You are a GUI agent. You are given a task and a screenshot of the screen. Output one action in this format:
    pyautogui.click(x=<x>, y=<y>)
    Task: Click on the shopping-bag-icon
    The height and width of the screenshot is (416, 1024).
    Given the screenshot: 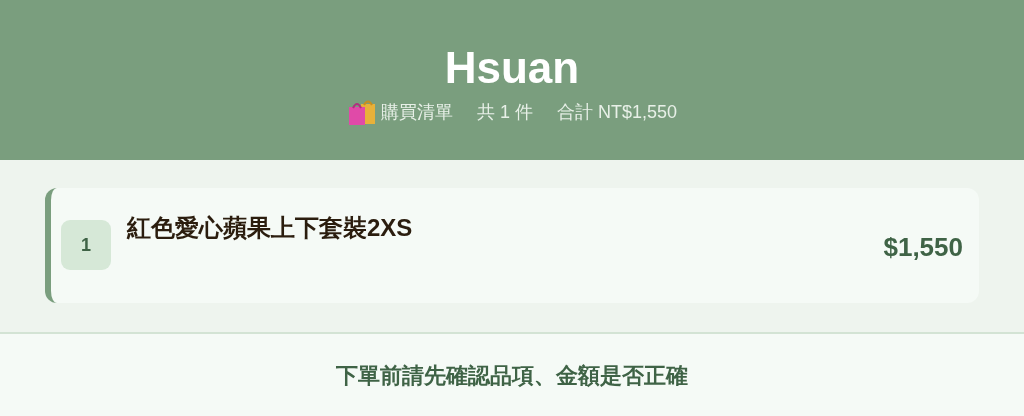 What is the action you would take?
    pyautogui.click(x=361, y=112)
    